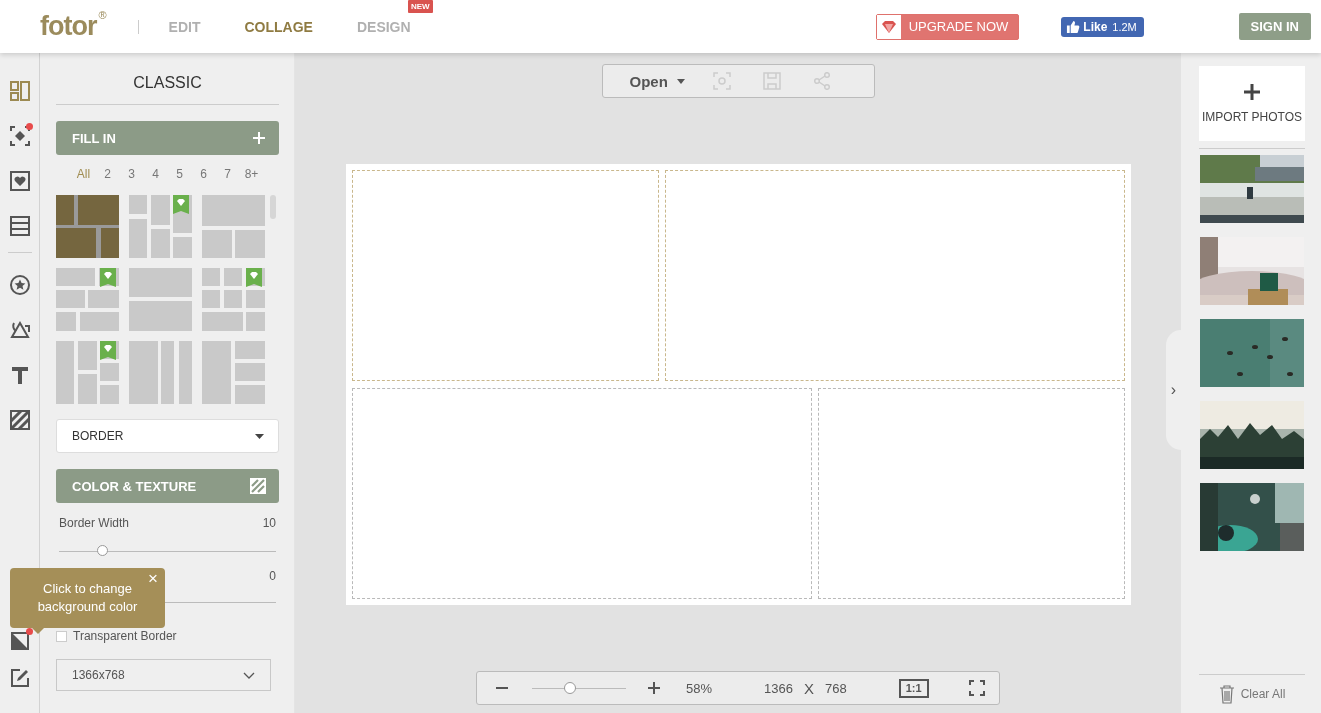 Image resolution: width=1321 pixels, height=713 pixels. I want to click on checkbox, so click(61, 636).